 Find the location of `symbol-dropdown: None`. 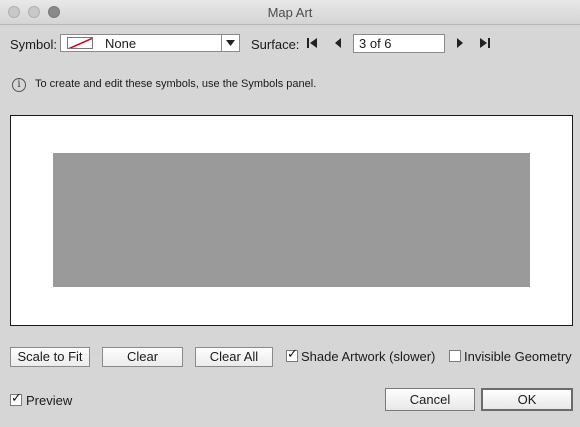

symbol-dropdown: None is located at coordinates (150, 43).